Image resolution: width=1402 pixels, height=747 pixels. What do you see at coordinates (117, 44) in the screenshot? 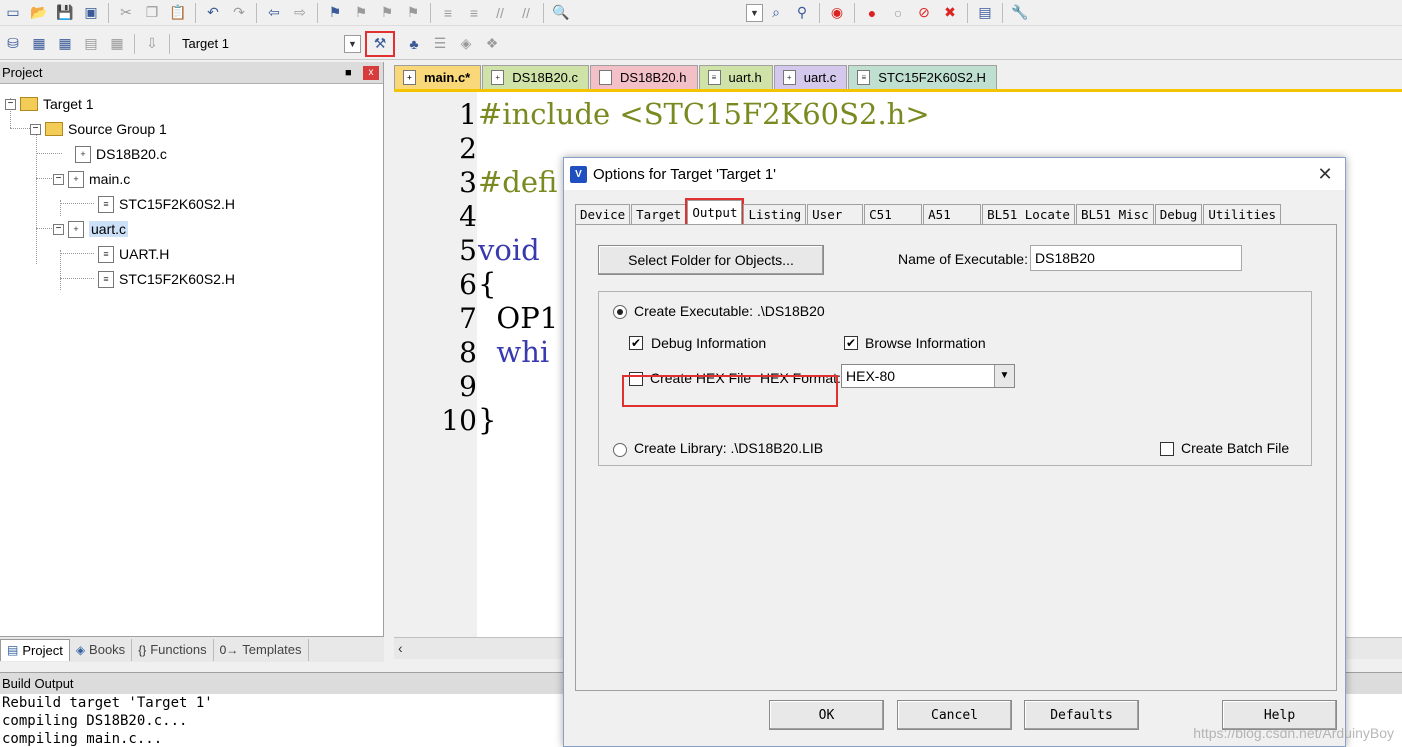
I see `stop-build-icon: ▦` at bounding box center [117, 44].